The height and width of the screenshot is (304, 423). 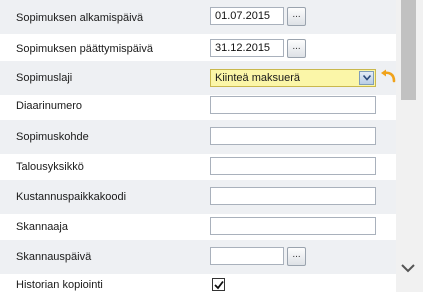 I want to click on contract-type-select: Kiinteä maksuerä, so click(x=293, y=78).